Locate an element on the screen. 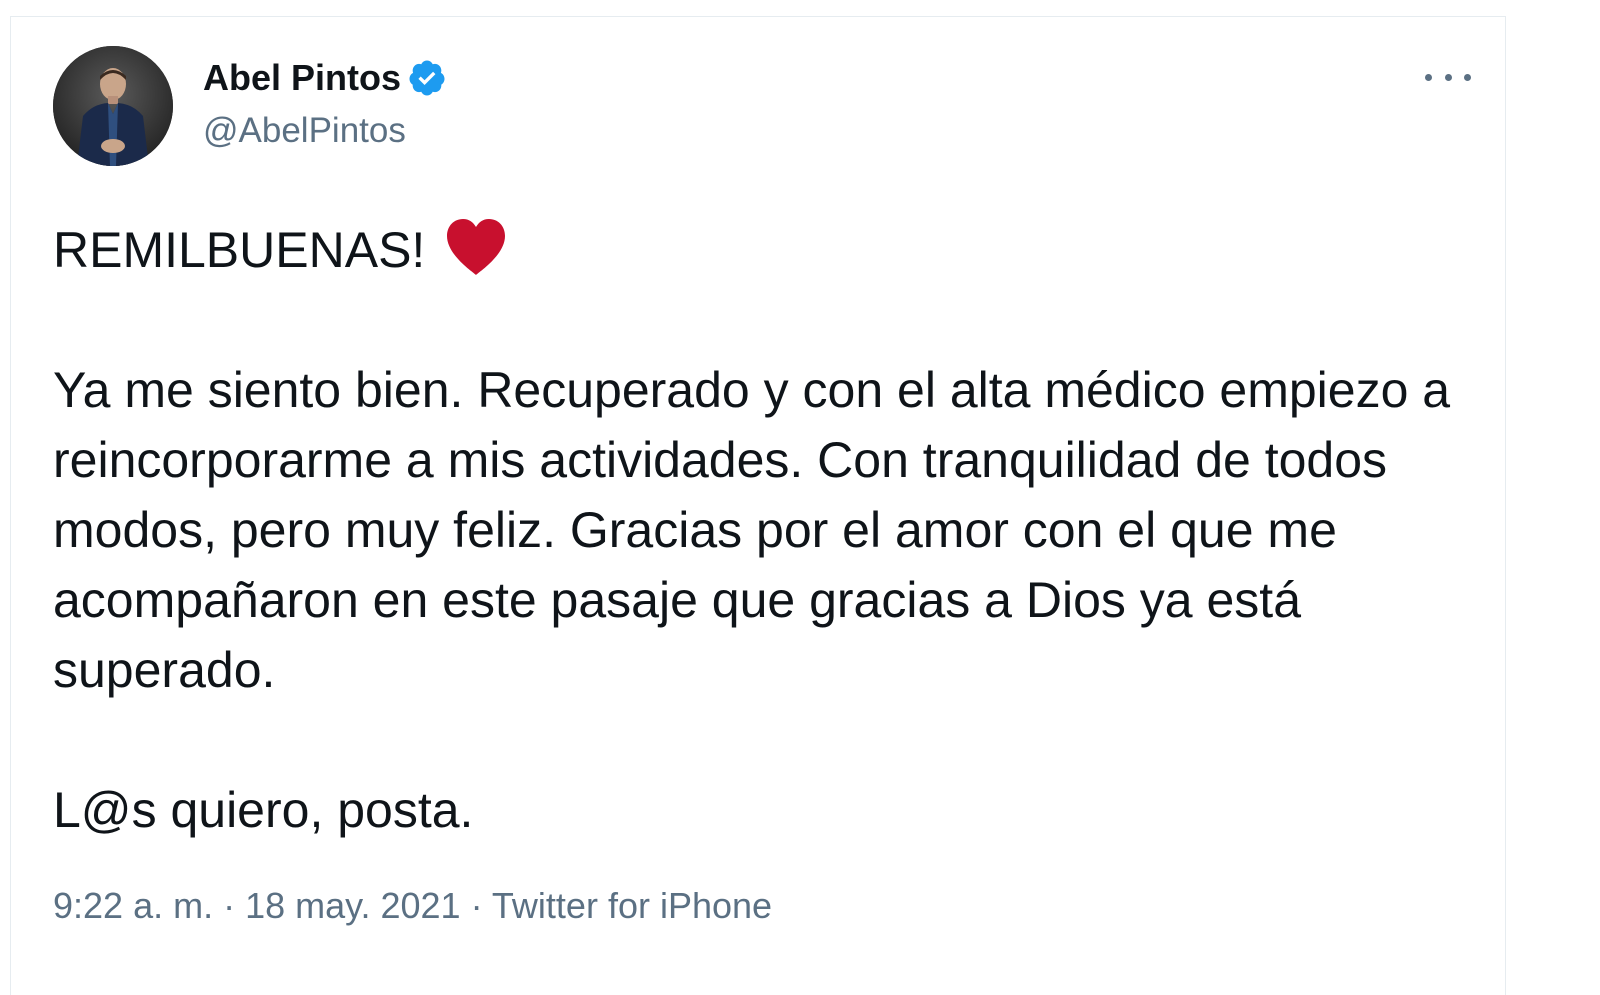 This screenshot has width=1600, height=995. tweet-paragraph-3: L@s quiero, posta. is located at coordinates (263, 810).